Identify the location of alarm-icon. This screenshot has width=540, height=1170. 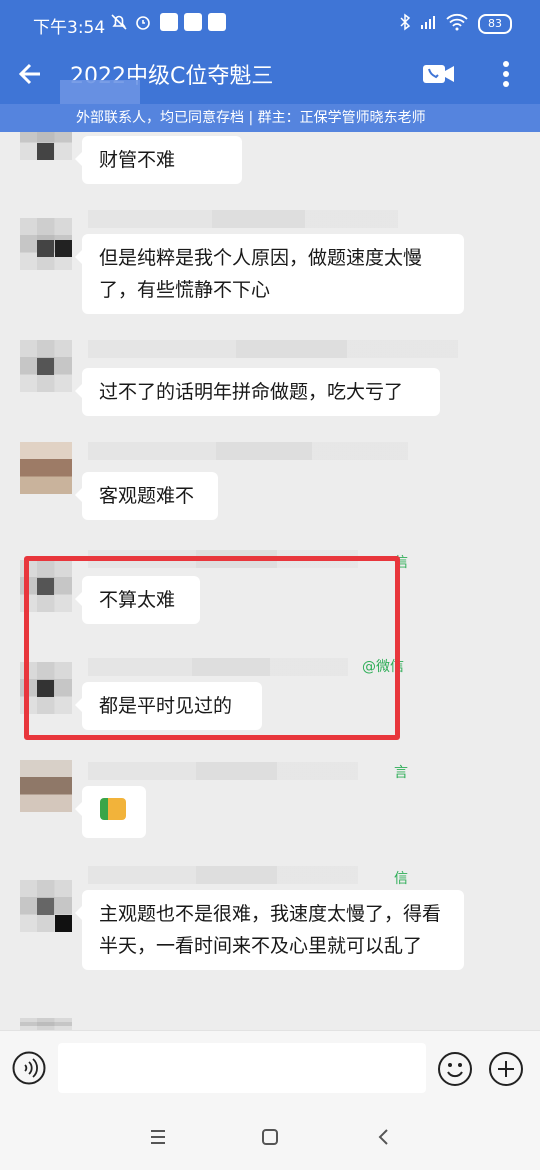
(143, 23).